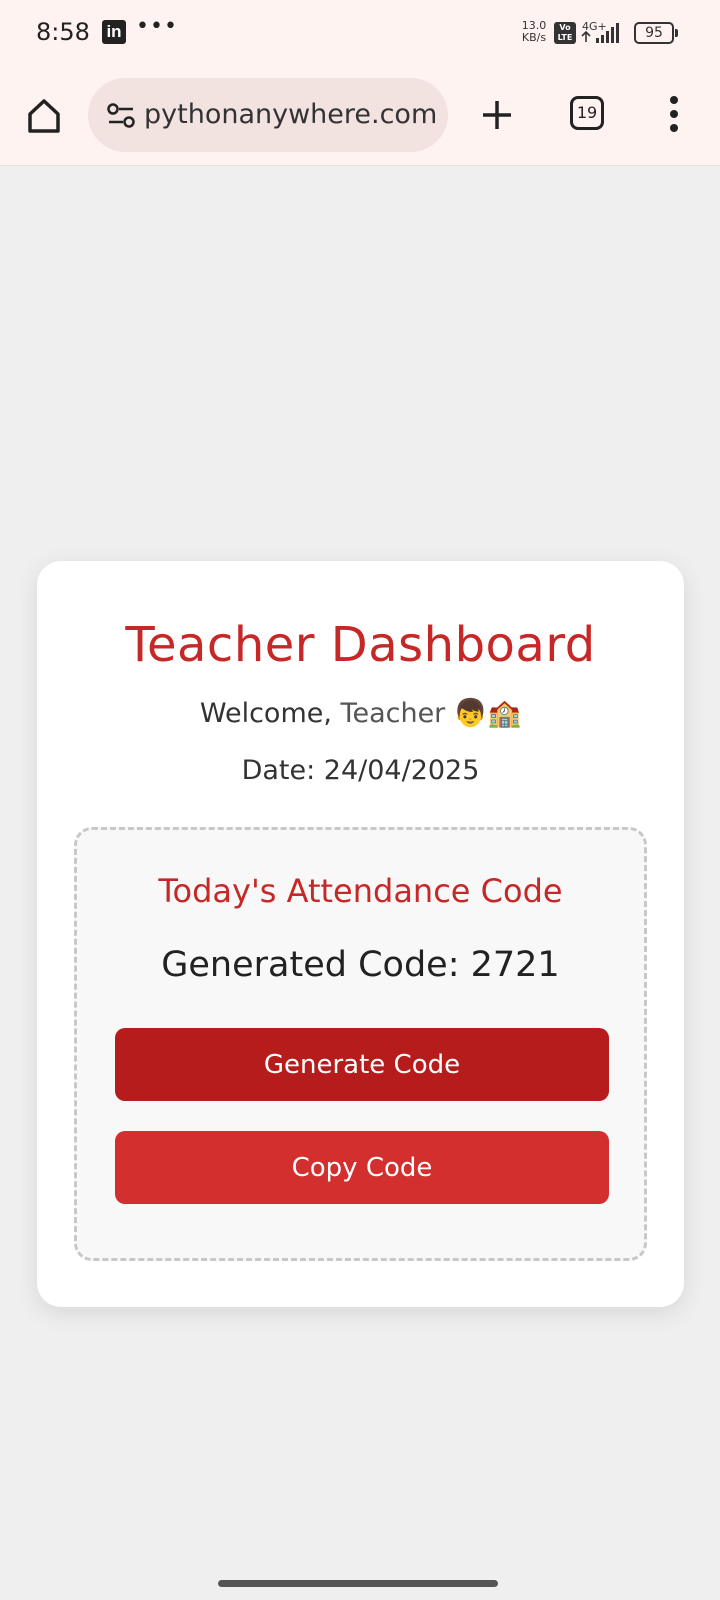  I want to click on menu-icon, so click(674, 116).